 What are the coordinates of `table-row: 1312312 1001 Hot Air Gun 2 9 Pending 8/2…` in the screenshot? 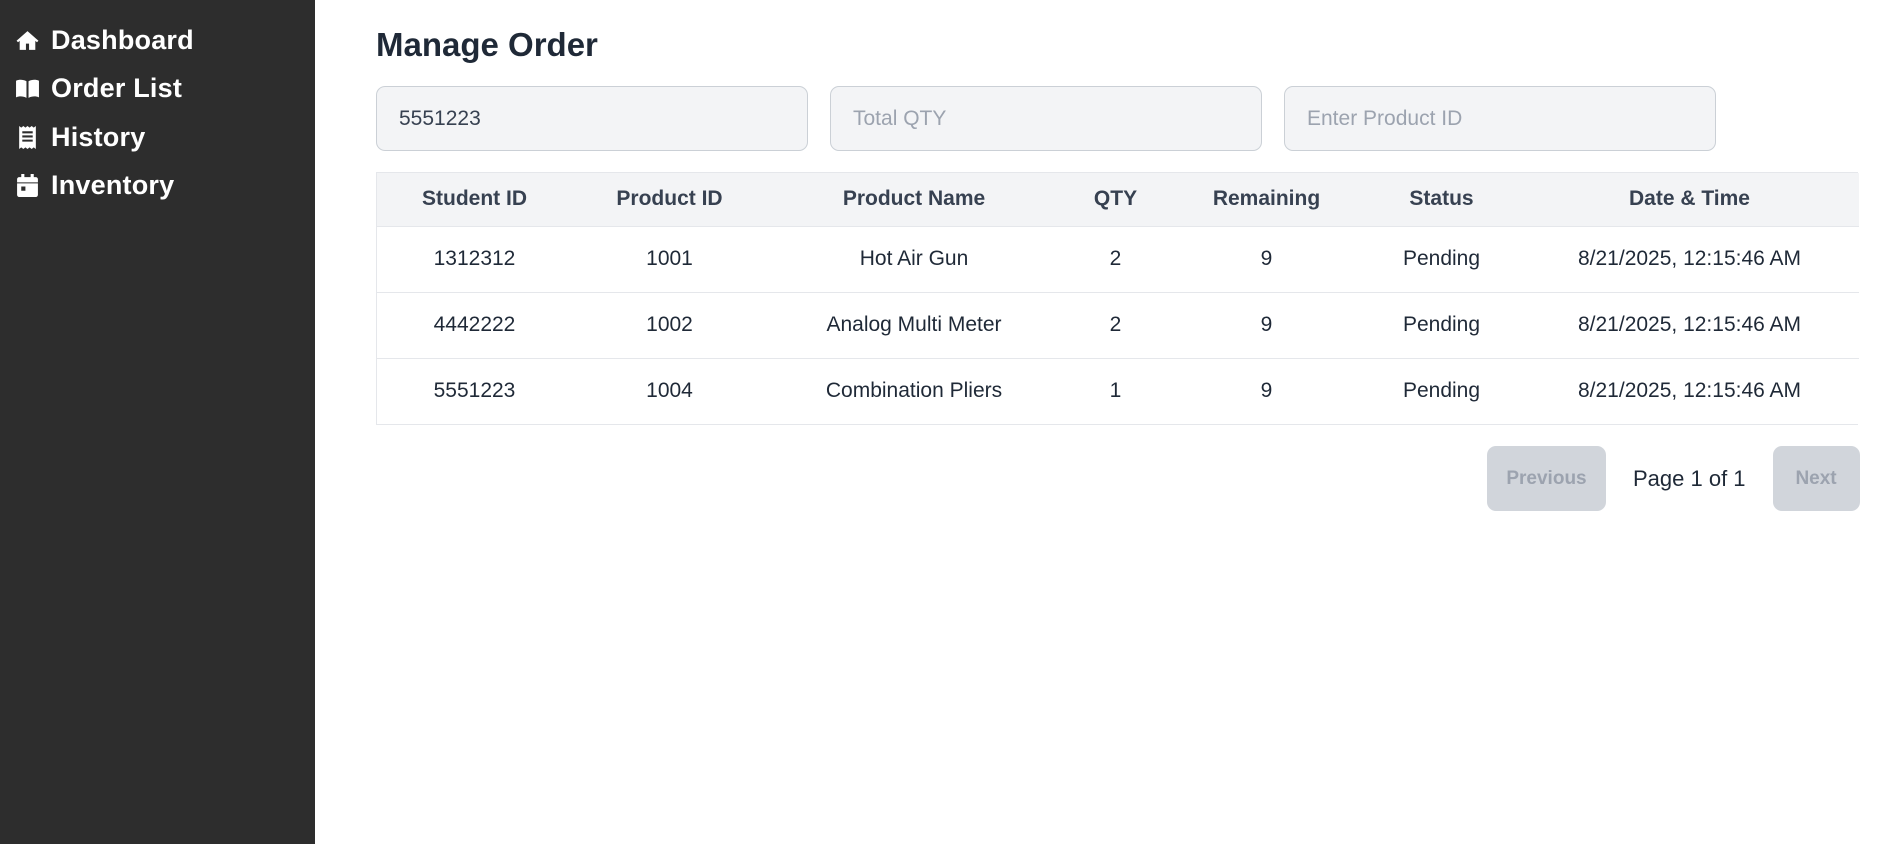 It's located at (1118, 259).